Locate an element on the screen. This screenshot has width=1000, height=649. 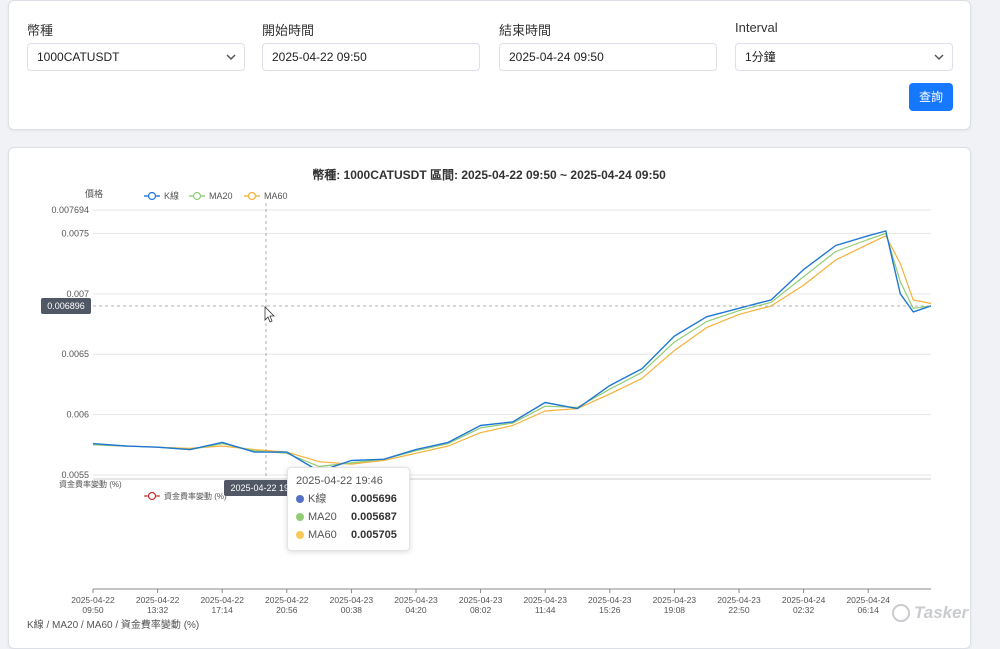
legend-label: K線 is located at coordinates (171, 195).